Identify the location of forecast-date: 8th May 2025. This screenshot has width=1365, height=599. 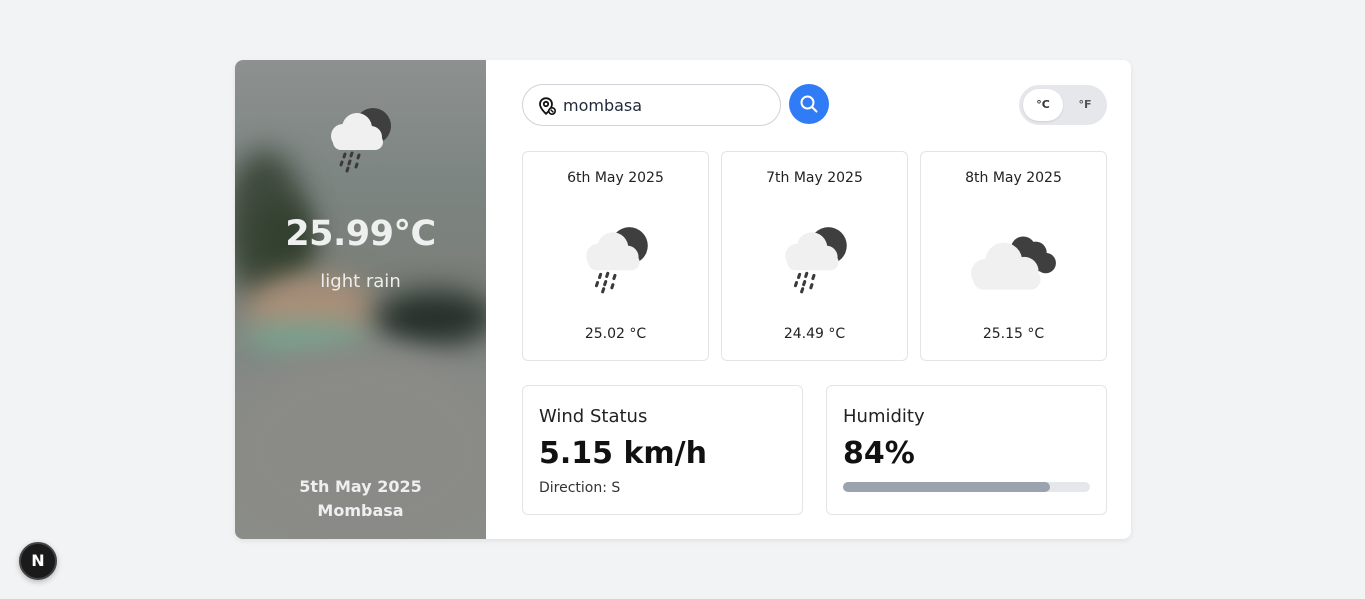
(1013, 178).